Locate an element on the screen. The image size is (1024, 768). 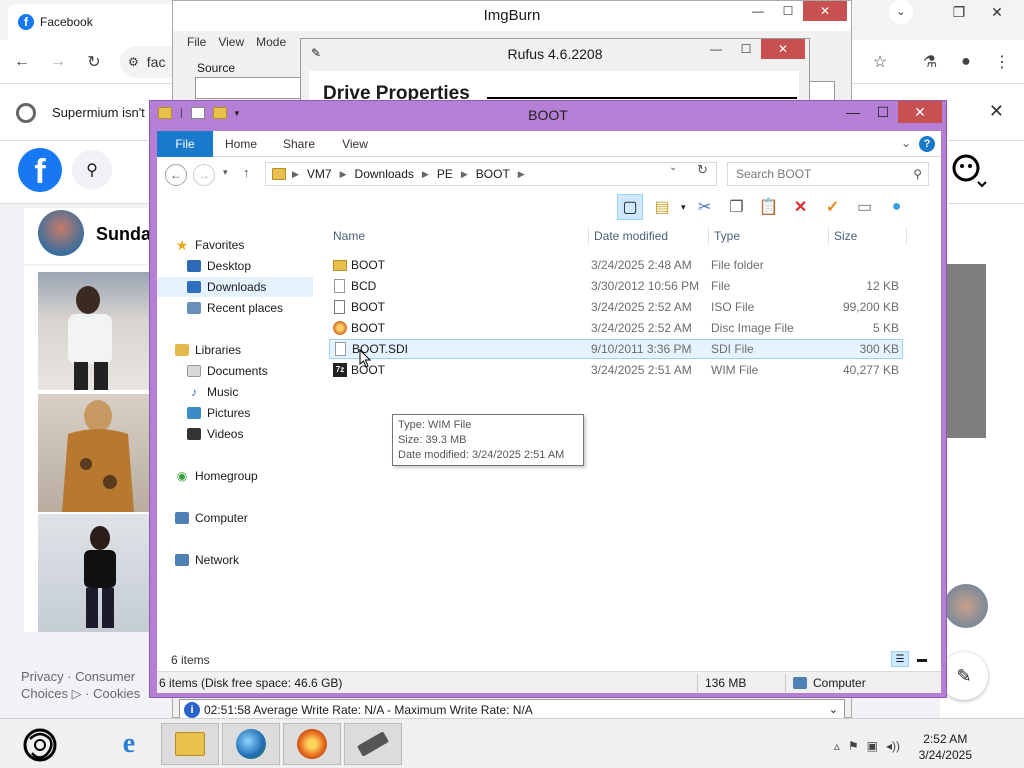
checkmark-icon: ✓ is located at coordinates (833, 207).